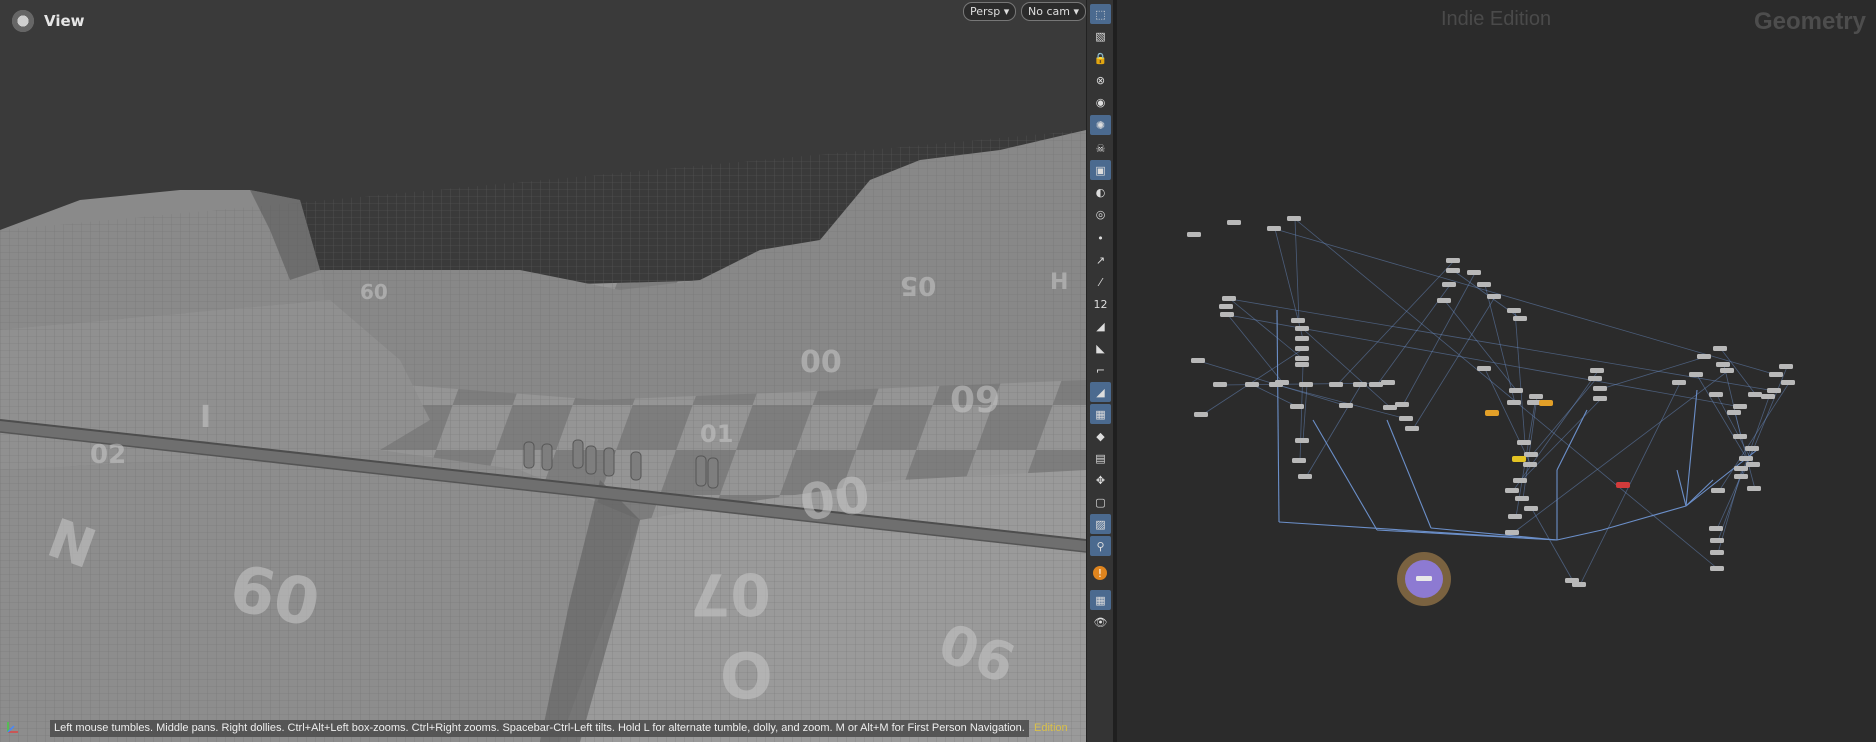 The image size is (1876, 742). What do you see at coordinates (1100, 436) in the screenshot?
I see `guide-icon: ◆` at bounding box center [1100, 436].